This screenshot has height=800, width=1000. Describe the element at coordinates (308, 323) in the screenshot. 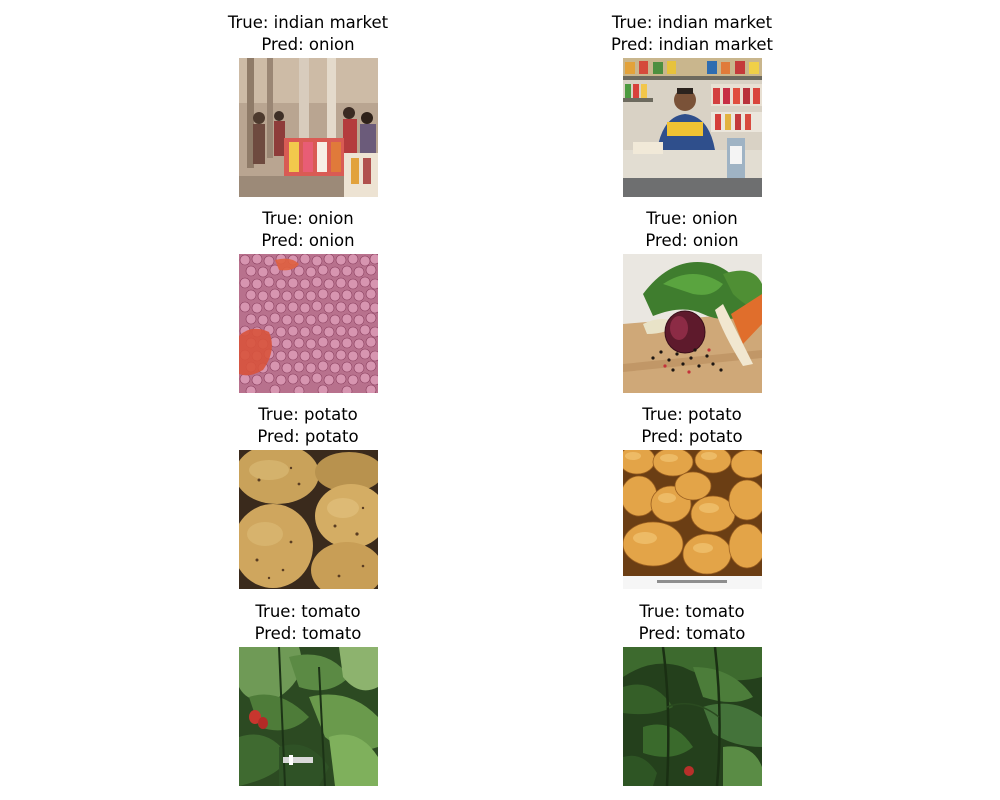

I see `pile-of-red-onions-photo` at that location.